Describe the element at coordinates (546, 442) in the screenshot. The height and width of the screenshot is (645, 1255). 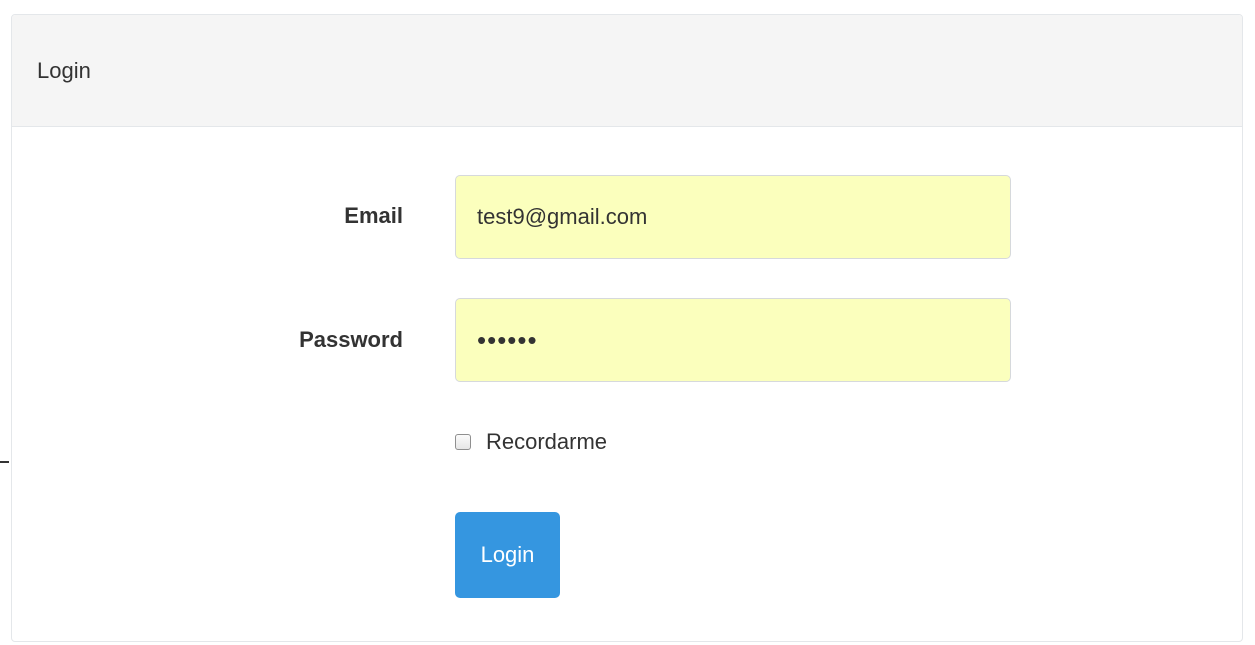
I see `remember-me-label: Recordarme` at that location.